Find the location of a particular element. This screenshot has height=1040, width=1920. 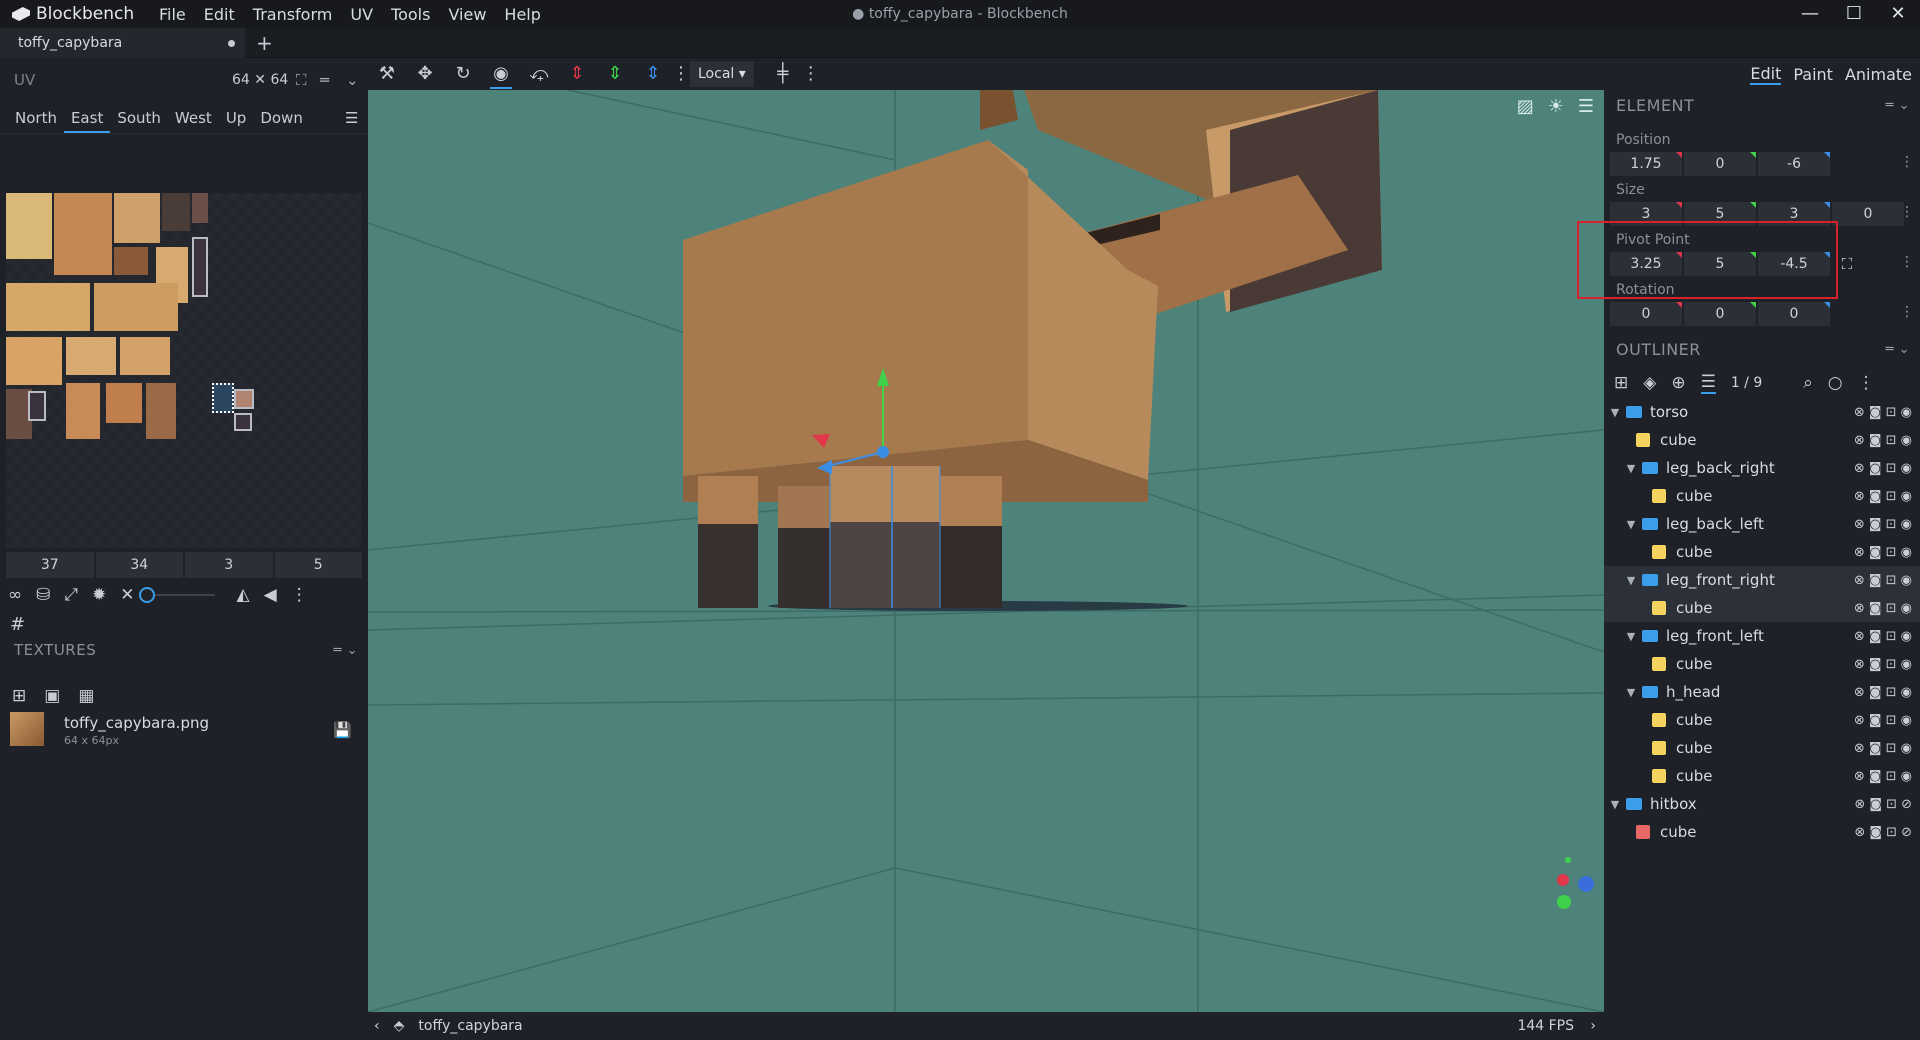

pivot-z-field: -4.5 is located at coordinates (1794, 264).